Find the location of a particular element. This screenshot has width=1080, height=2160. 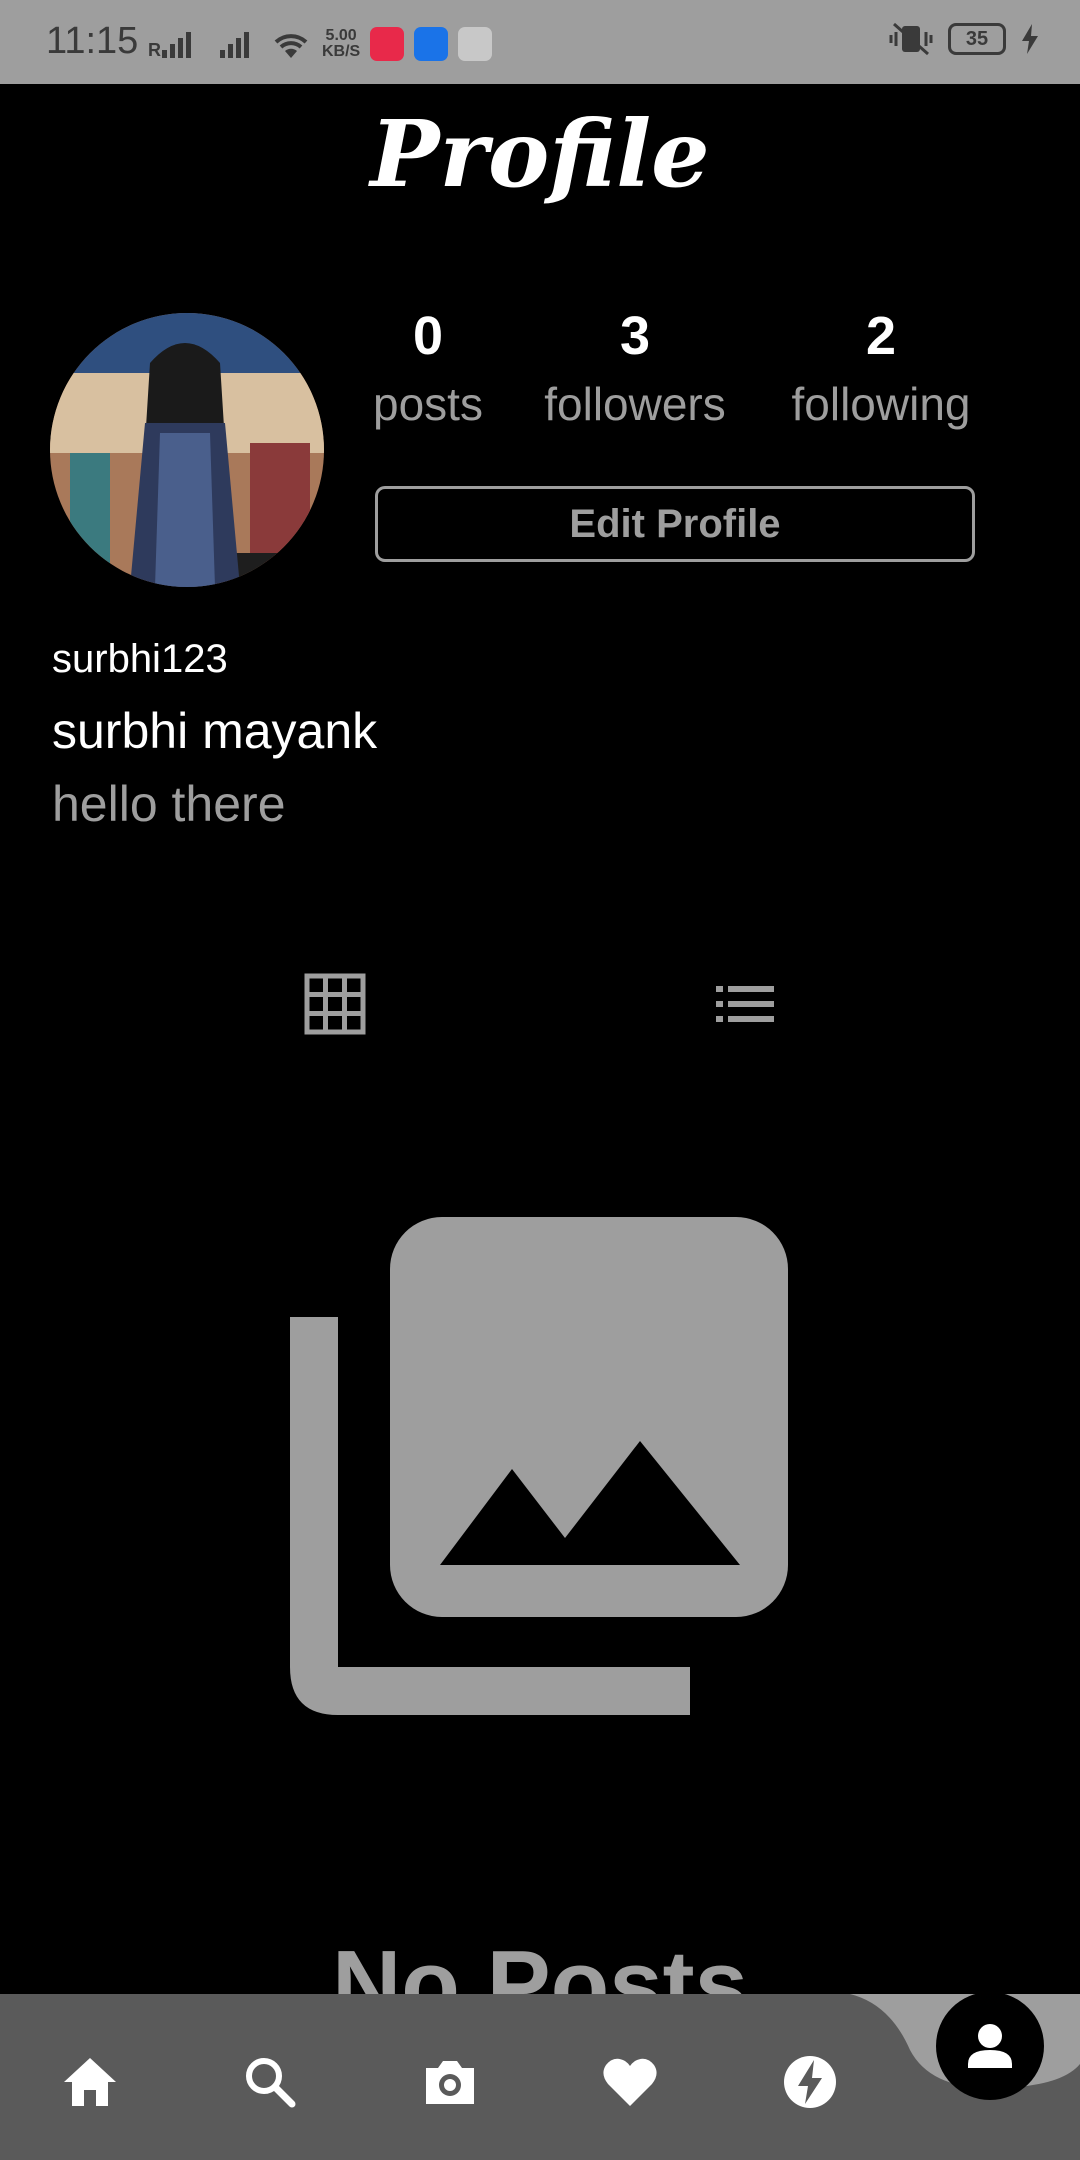

bottom-nav is located at coordinates (540, 2077).